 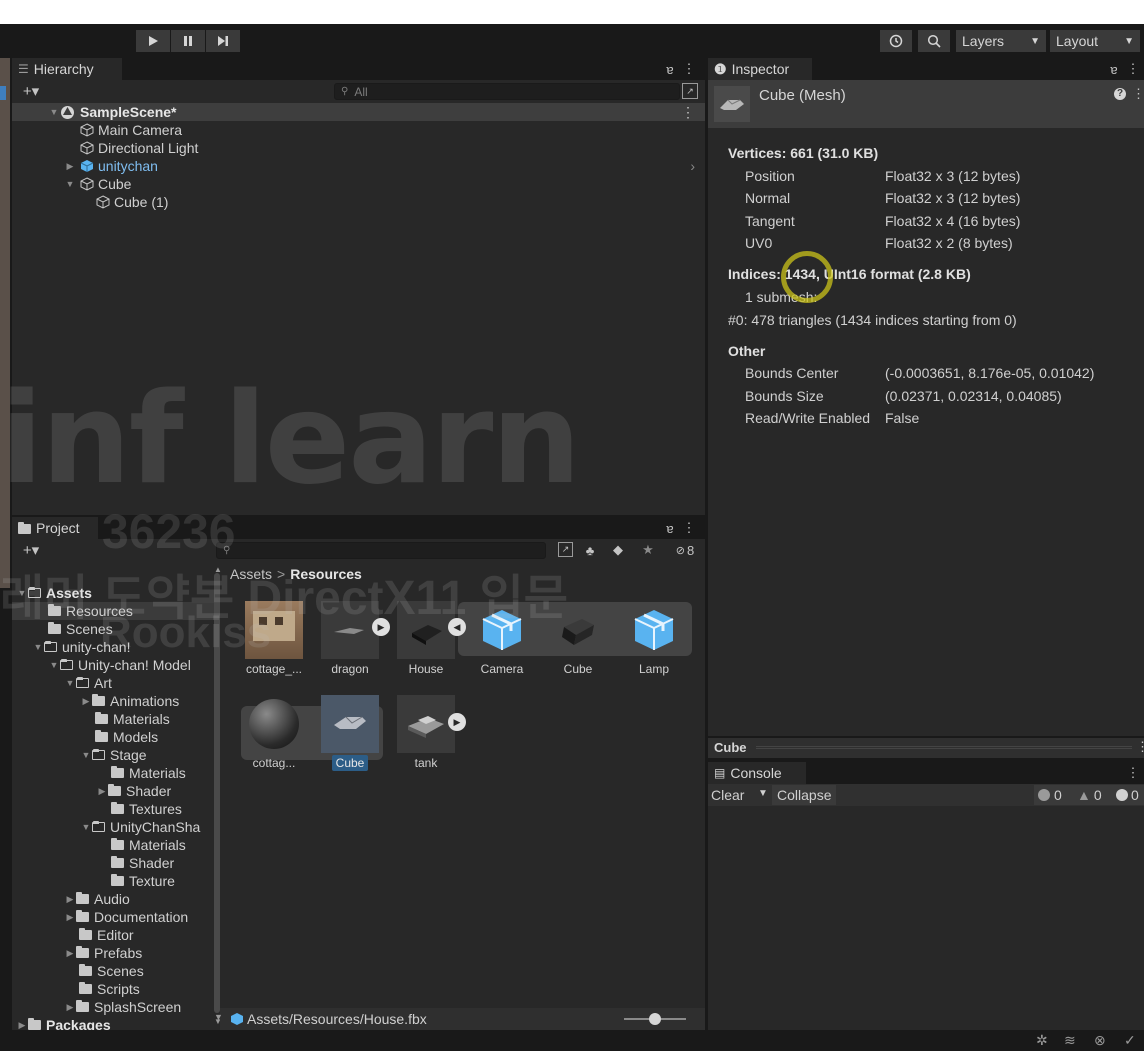 What do you see at coordinates (218, 569) in the screenshot?
I see `scroll-up-icon: ▲` at bounding box center [218, 569].